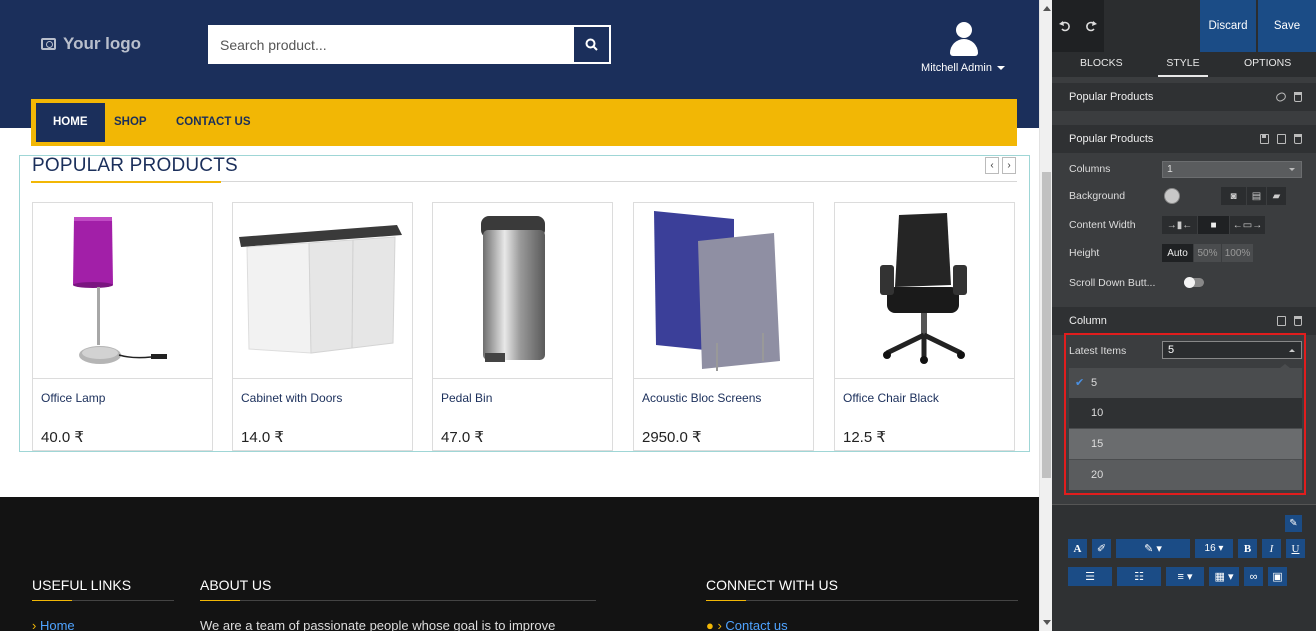 Image resolution: width=1316 pixels, height=631 pixels. Describe the element at coordinates (291, 398) in the screenshot. I see `product-name: Cabinet with Doors` at that location.